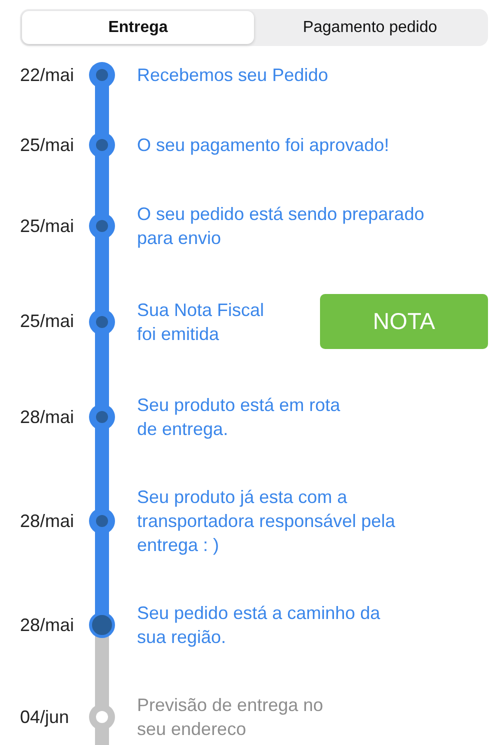  I want to click on tab: Entrega, so click(138, 27).